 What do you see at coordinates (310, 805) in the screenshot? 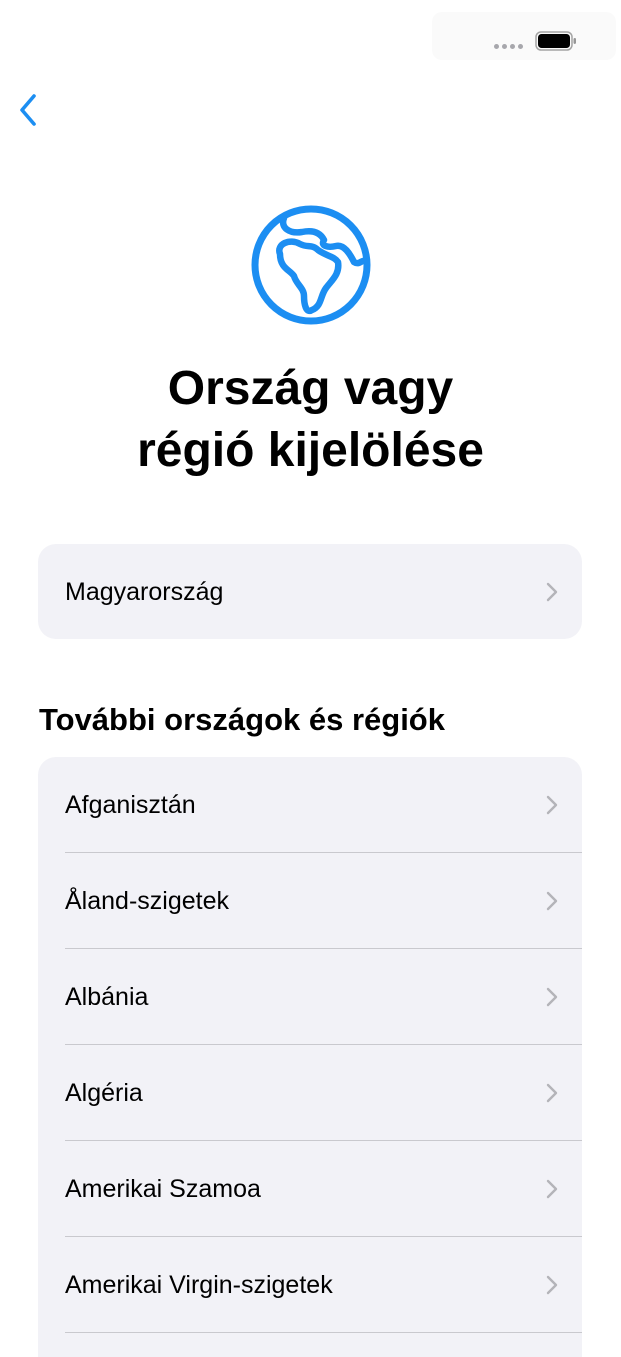
I see `list-item: Afganisztán` at bounding box center [310, 805].